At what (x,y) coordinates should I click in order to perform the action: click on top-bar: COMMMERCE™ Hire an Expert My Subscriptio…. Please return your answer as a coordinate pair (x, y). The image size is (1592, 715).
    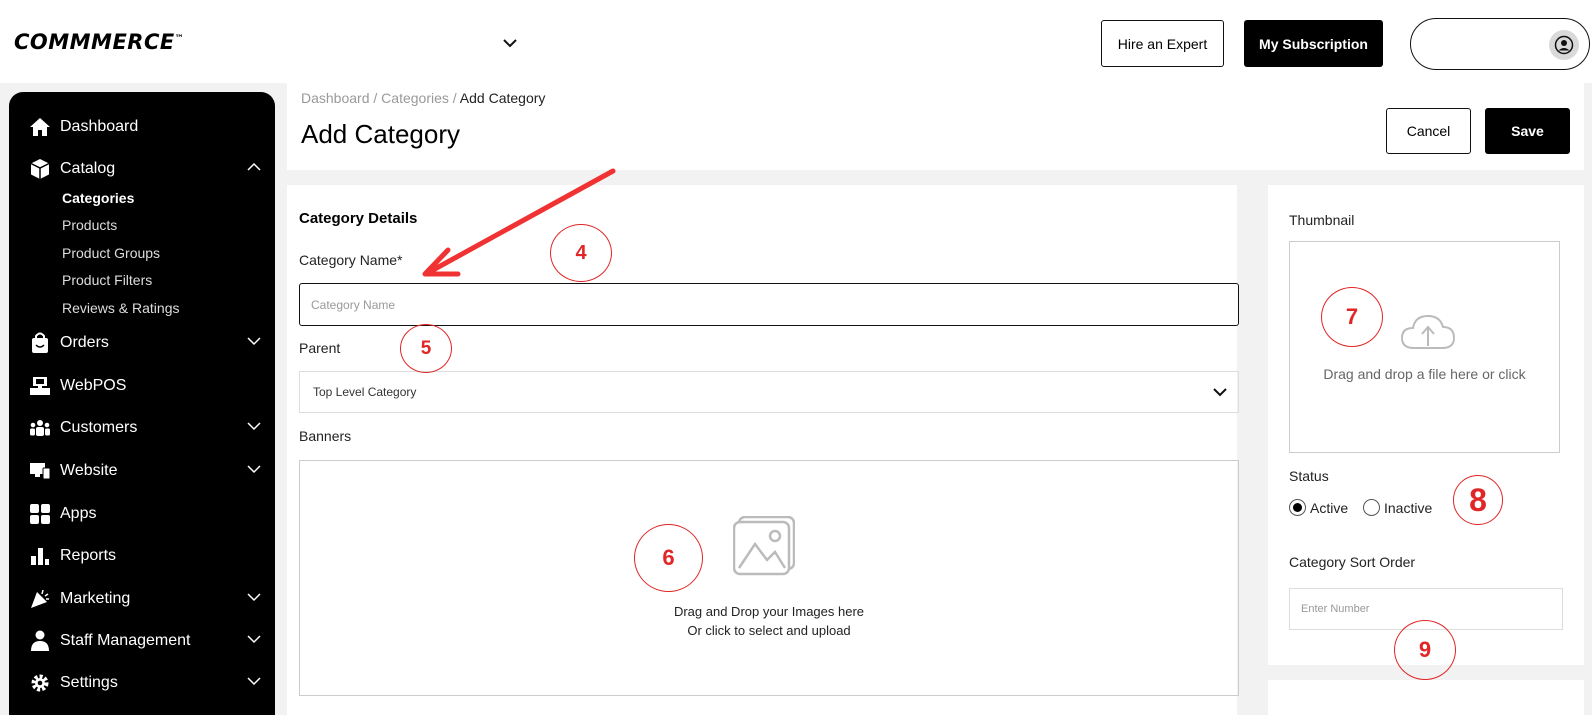
    Looking at the image, I should click on (796, 41).